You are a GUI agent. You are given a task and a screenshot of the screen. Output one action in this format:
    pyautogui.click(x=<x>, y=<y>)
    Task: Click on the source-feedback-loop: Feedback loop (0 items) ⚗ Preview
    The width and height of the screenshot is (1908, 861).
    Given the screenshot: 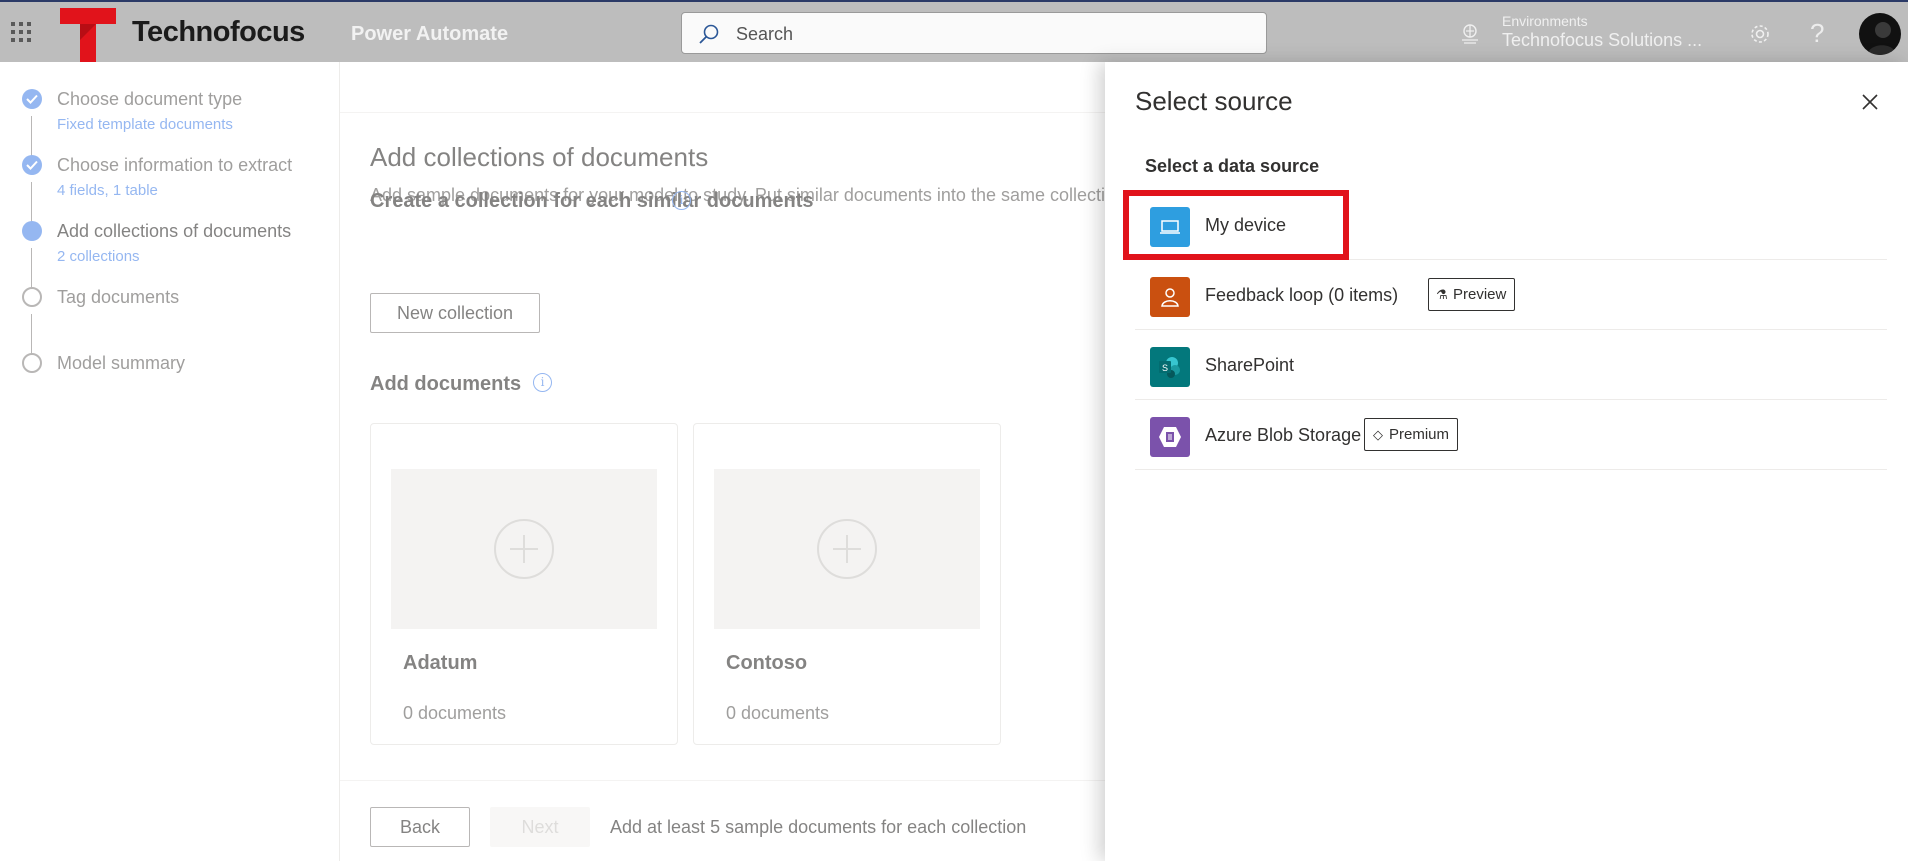 What is the action you would take?
    pyautogui.click(x=1511, y=295)
    